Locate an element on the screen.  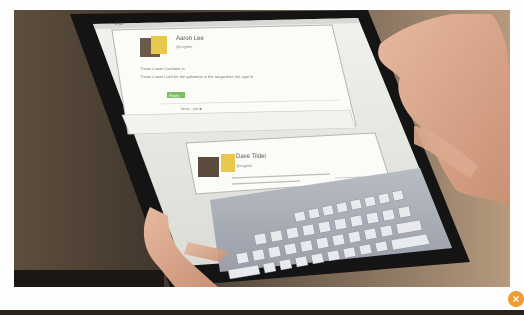
post-meta: Tams : yar ■ is located at coordinates (191, 108).